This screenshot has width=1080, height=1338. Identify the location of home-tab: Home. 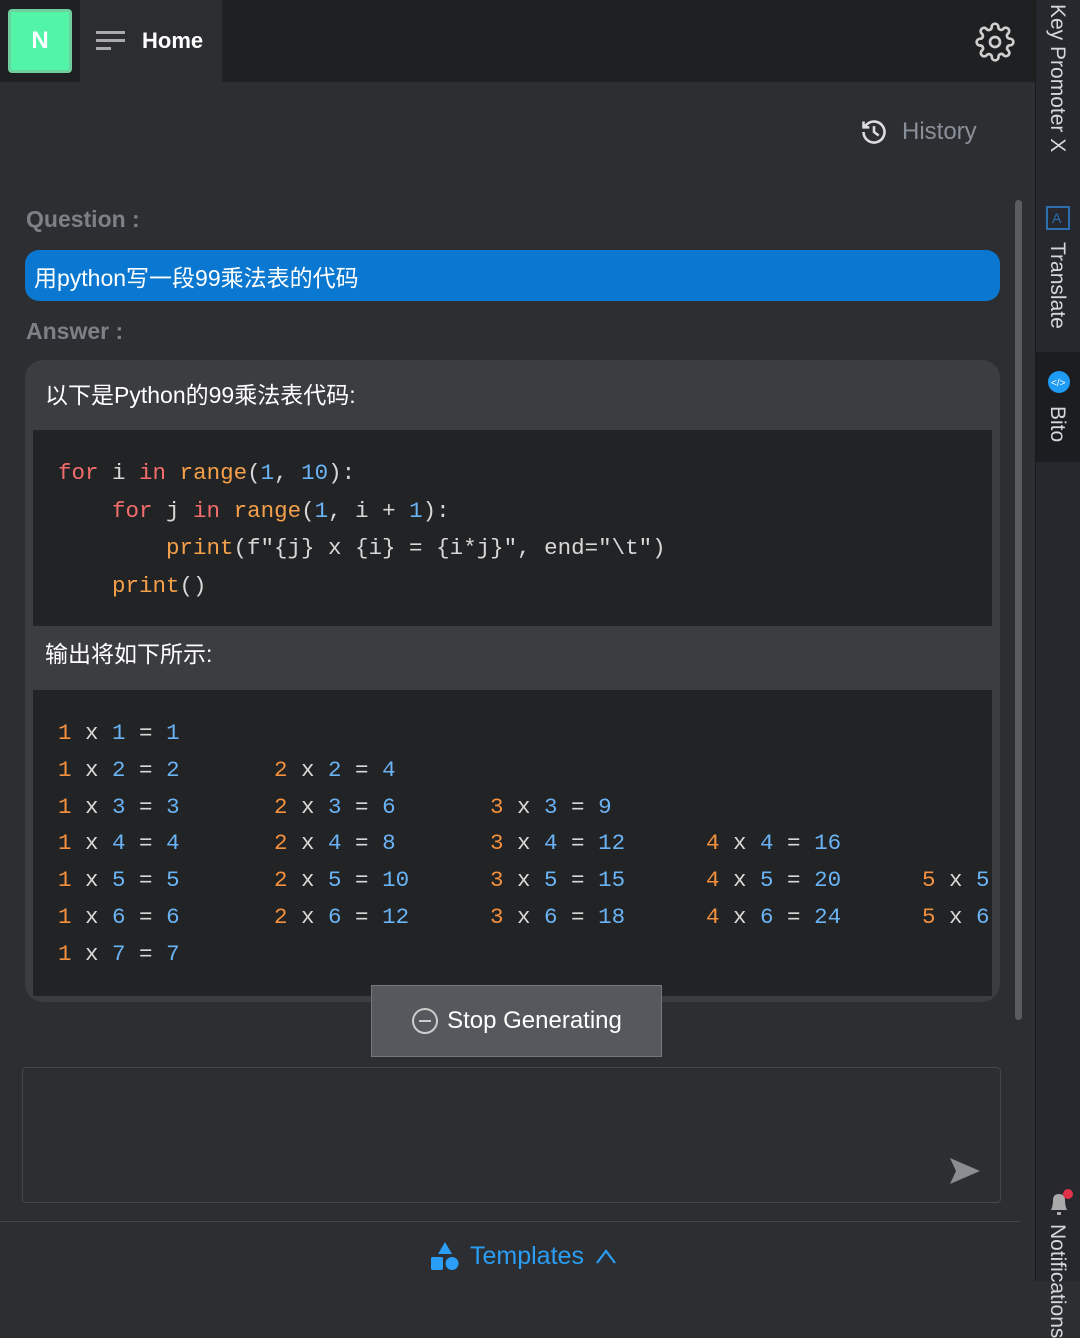
(151, 41).